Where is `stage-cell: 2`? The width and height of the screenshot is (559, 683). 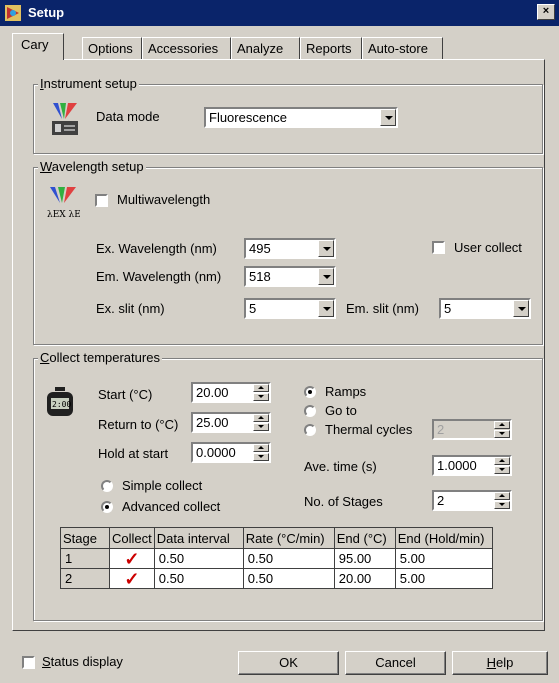 stage-cell: 2 is located at coordinates (85, 578).